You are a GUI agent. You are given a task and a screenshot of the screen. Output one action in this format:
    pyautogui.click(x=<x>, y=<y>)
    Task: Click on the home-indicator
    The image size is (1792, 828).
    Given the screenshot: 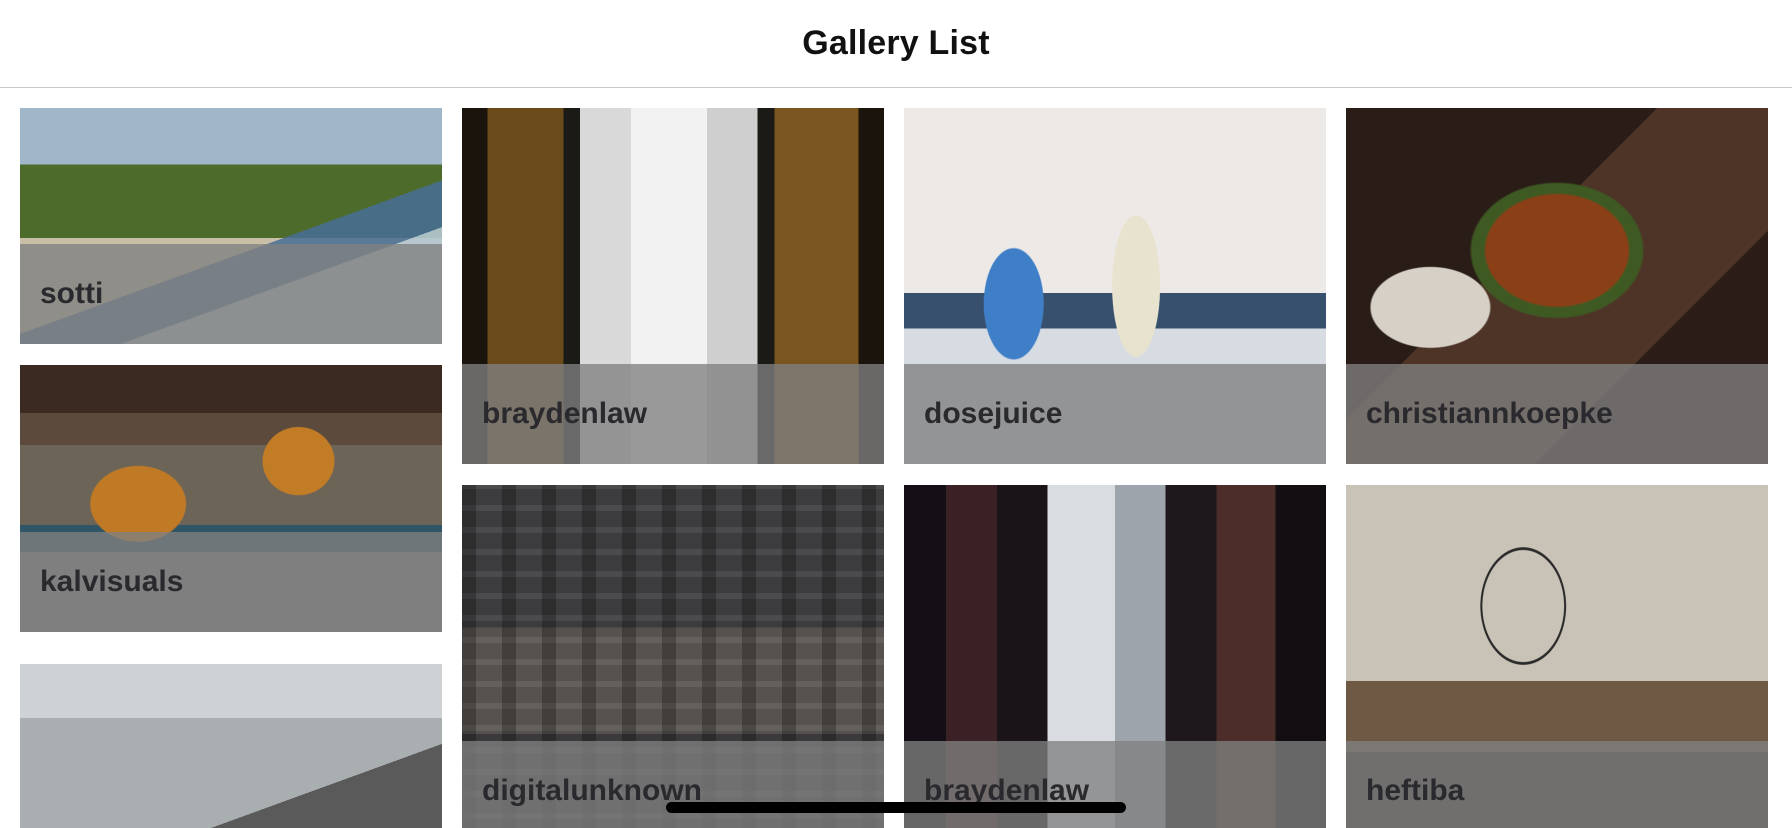 What is the action you would take?
    pyautogui.click(x=896, y=807)
    